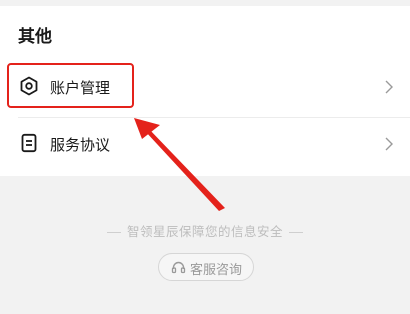 The height and width of the screenshot is (314, 410). I want to click on left-dash, so click(113, 232).